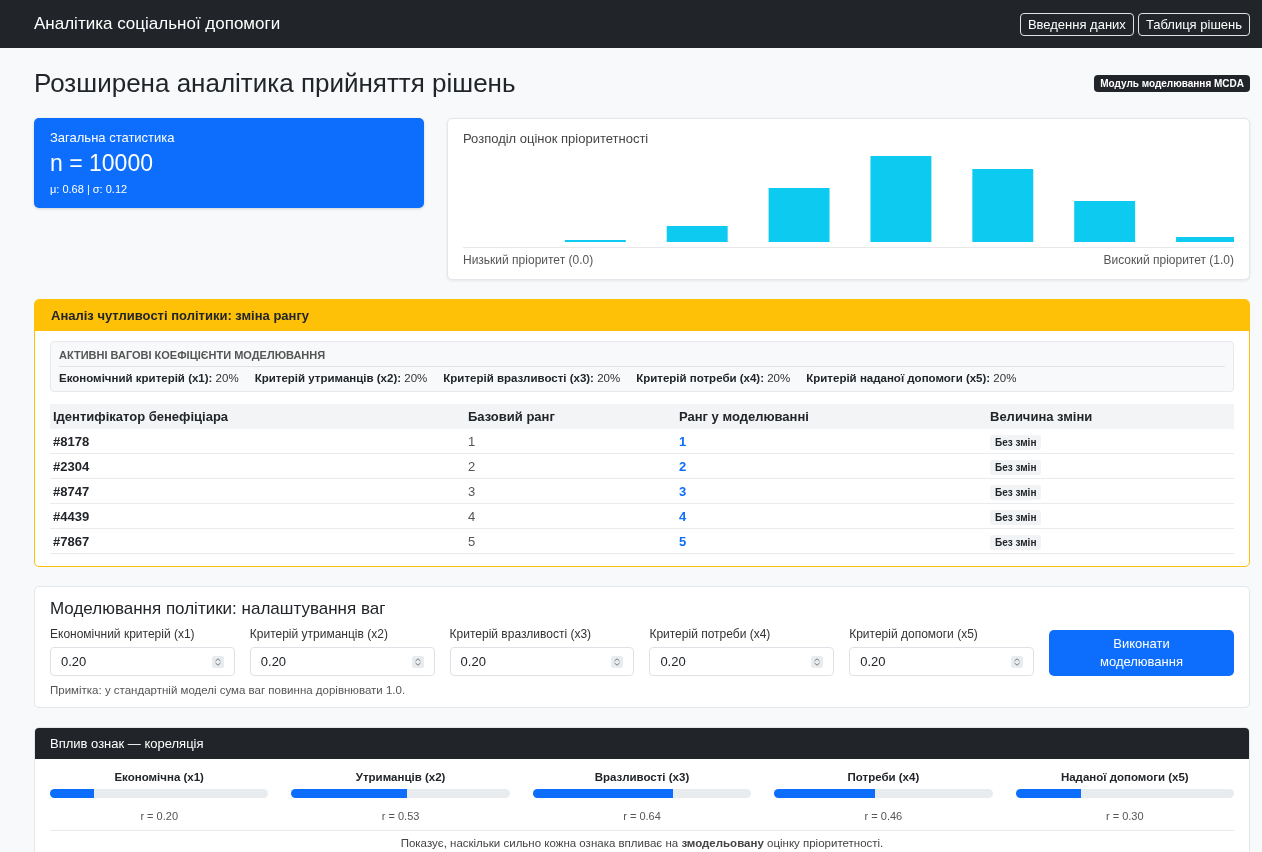 The height and width of the screenshot is (852, 1262). I want to click on card-header: Вплив ознак — кореляція, so click(642, 743).